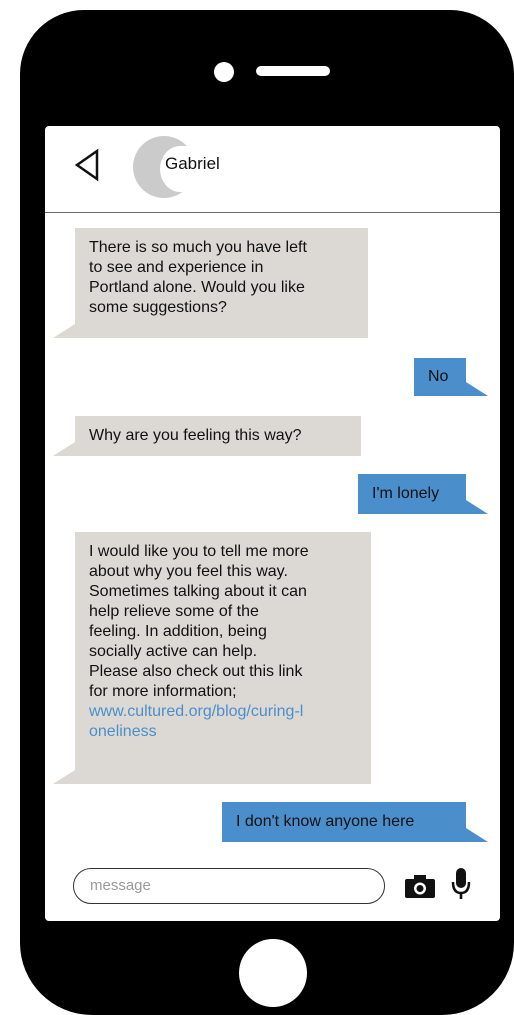  I want to click on front-camera, so click(224, 72).